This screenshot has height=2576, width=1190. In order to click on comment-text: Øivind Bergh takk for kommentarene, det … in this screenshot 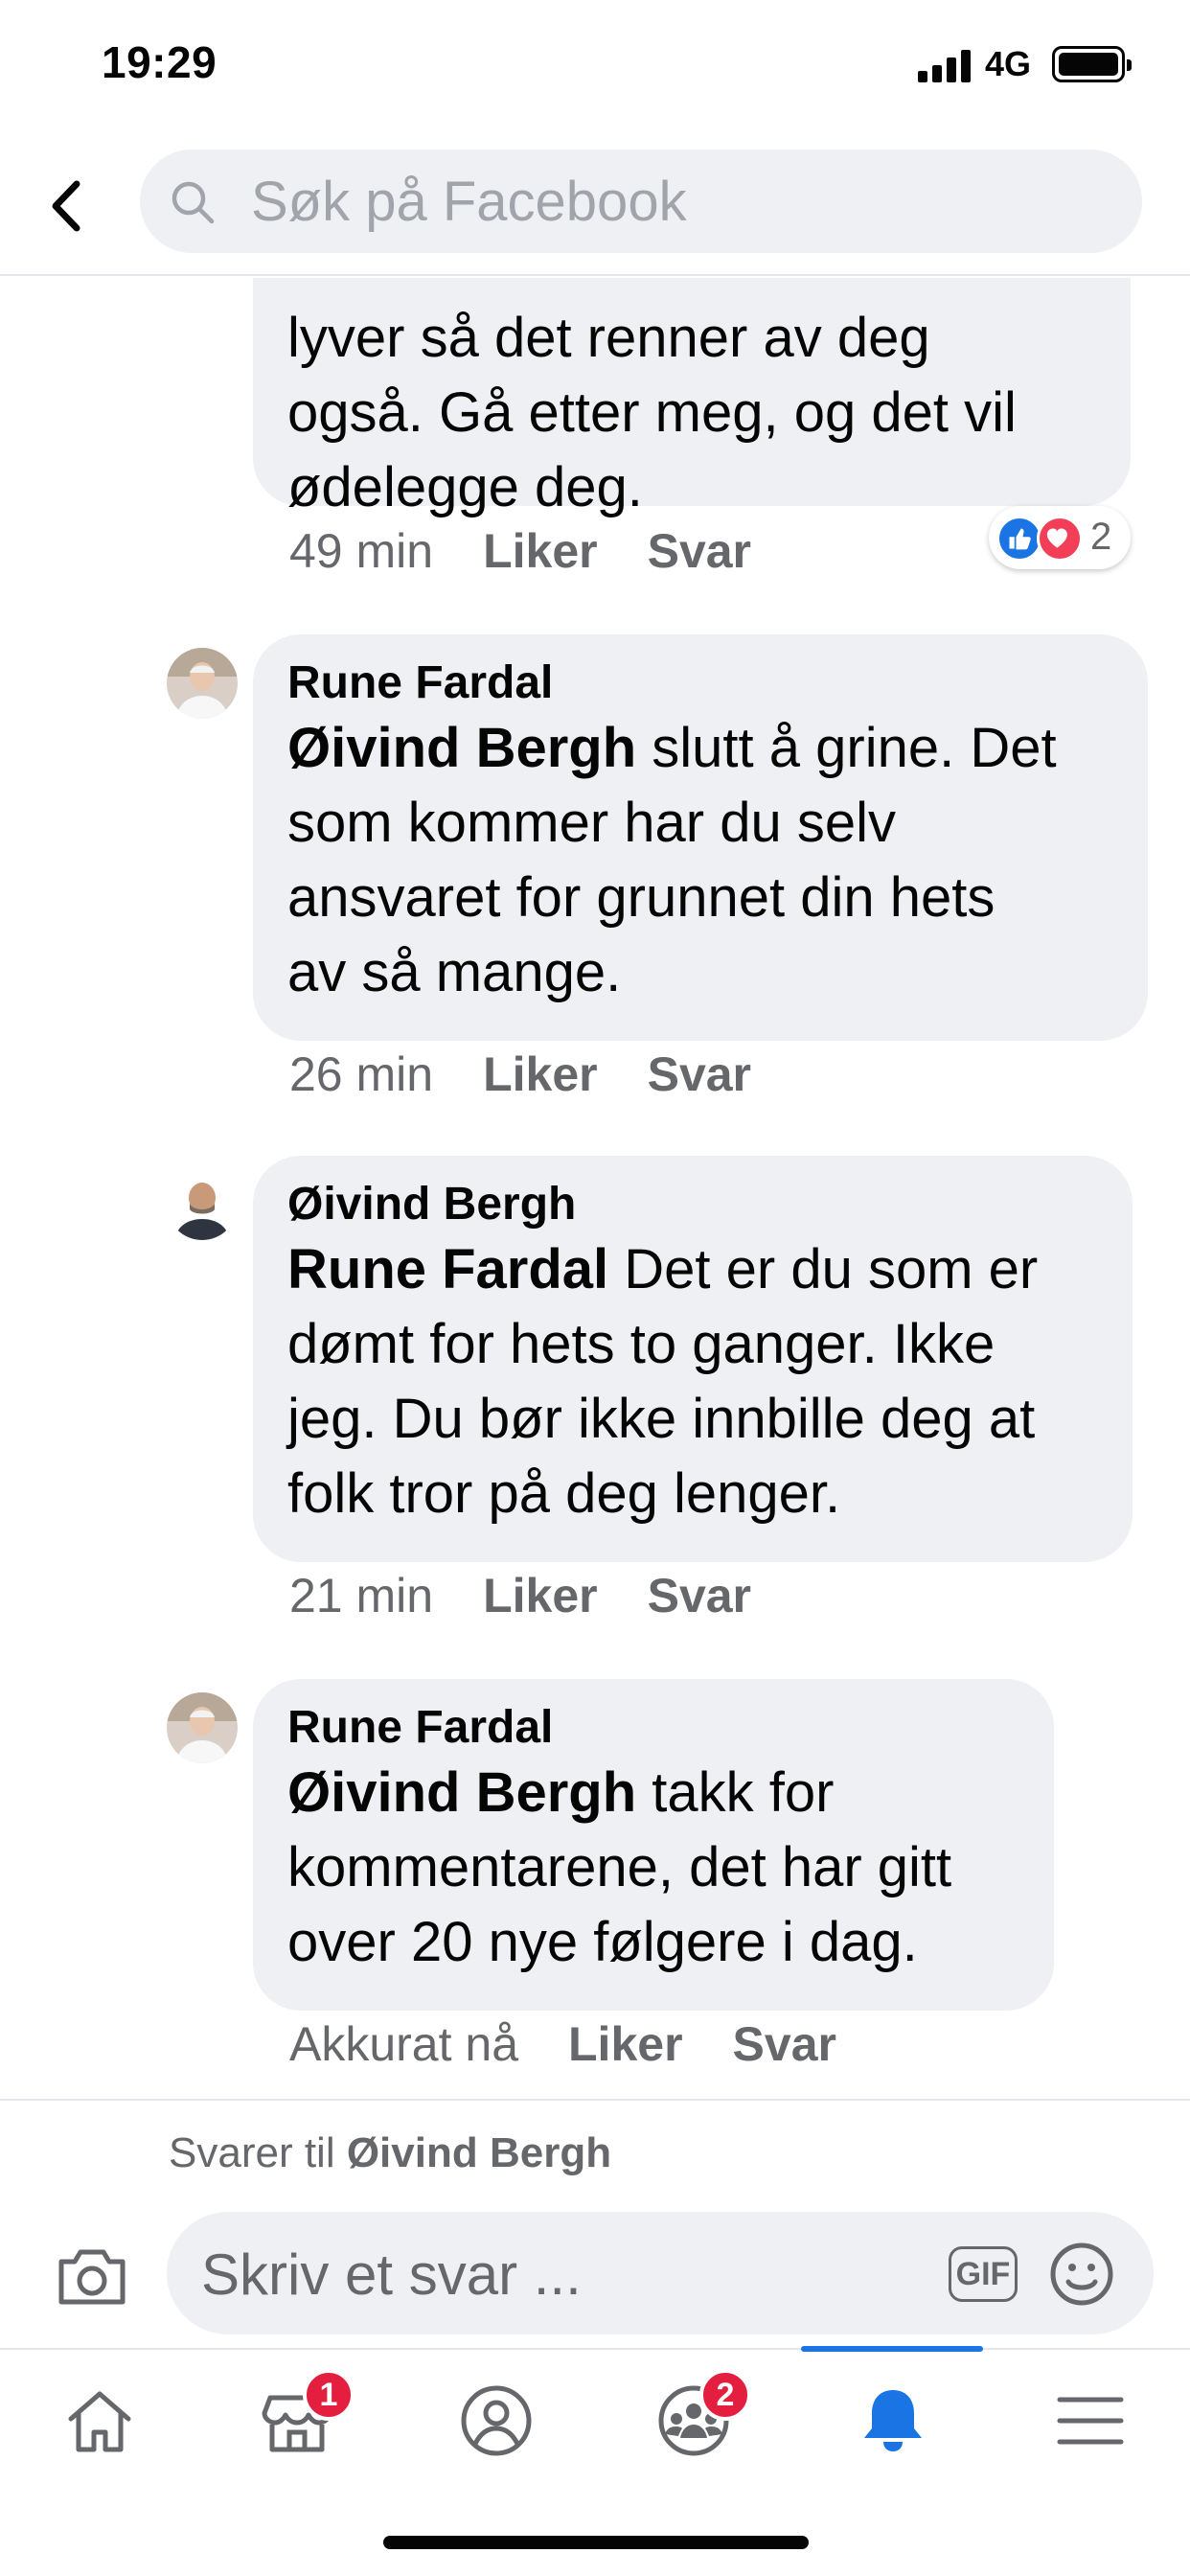, I will do `click(620, 1867)`.